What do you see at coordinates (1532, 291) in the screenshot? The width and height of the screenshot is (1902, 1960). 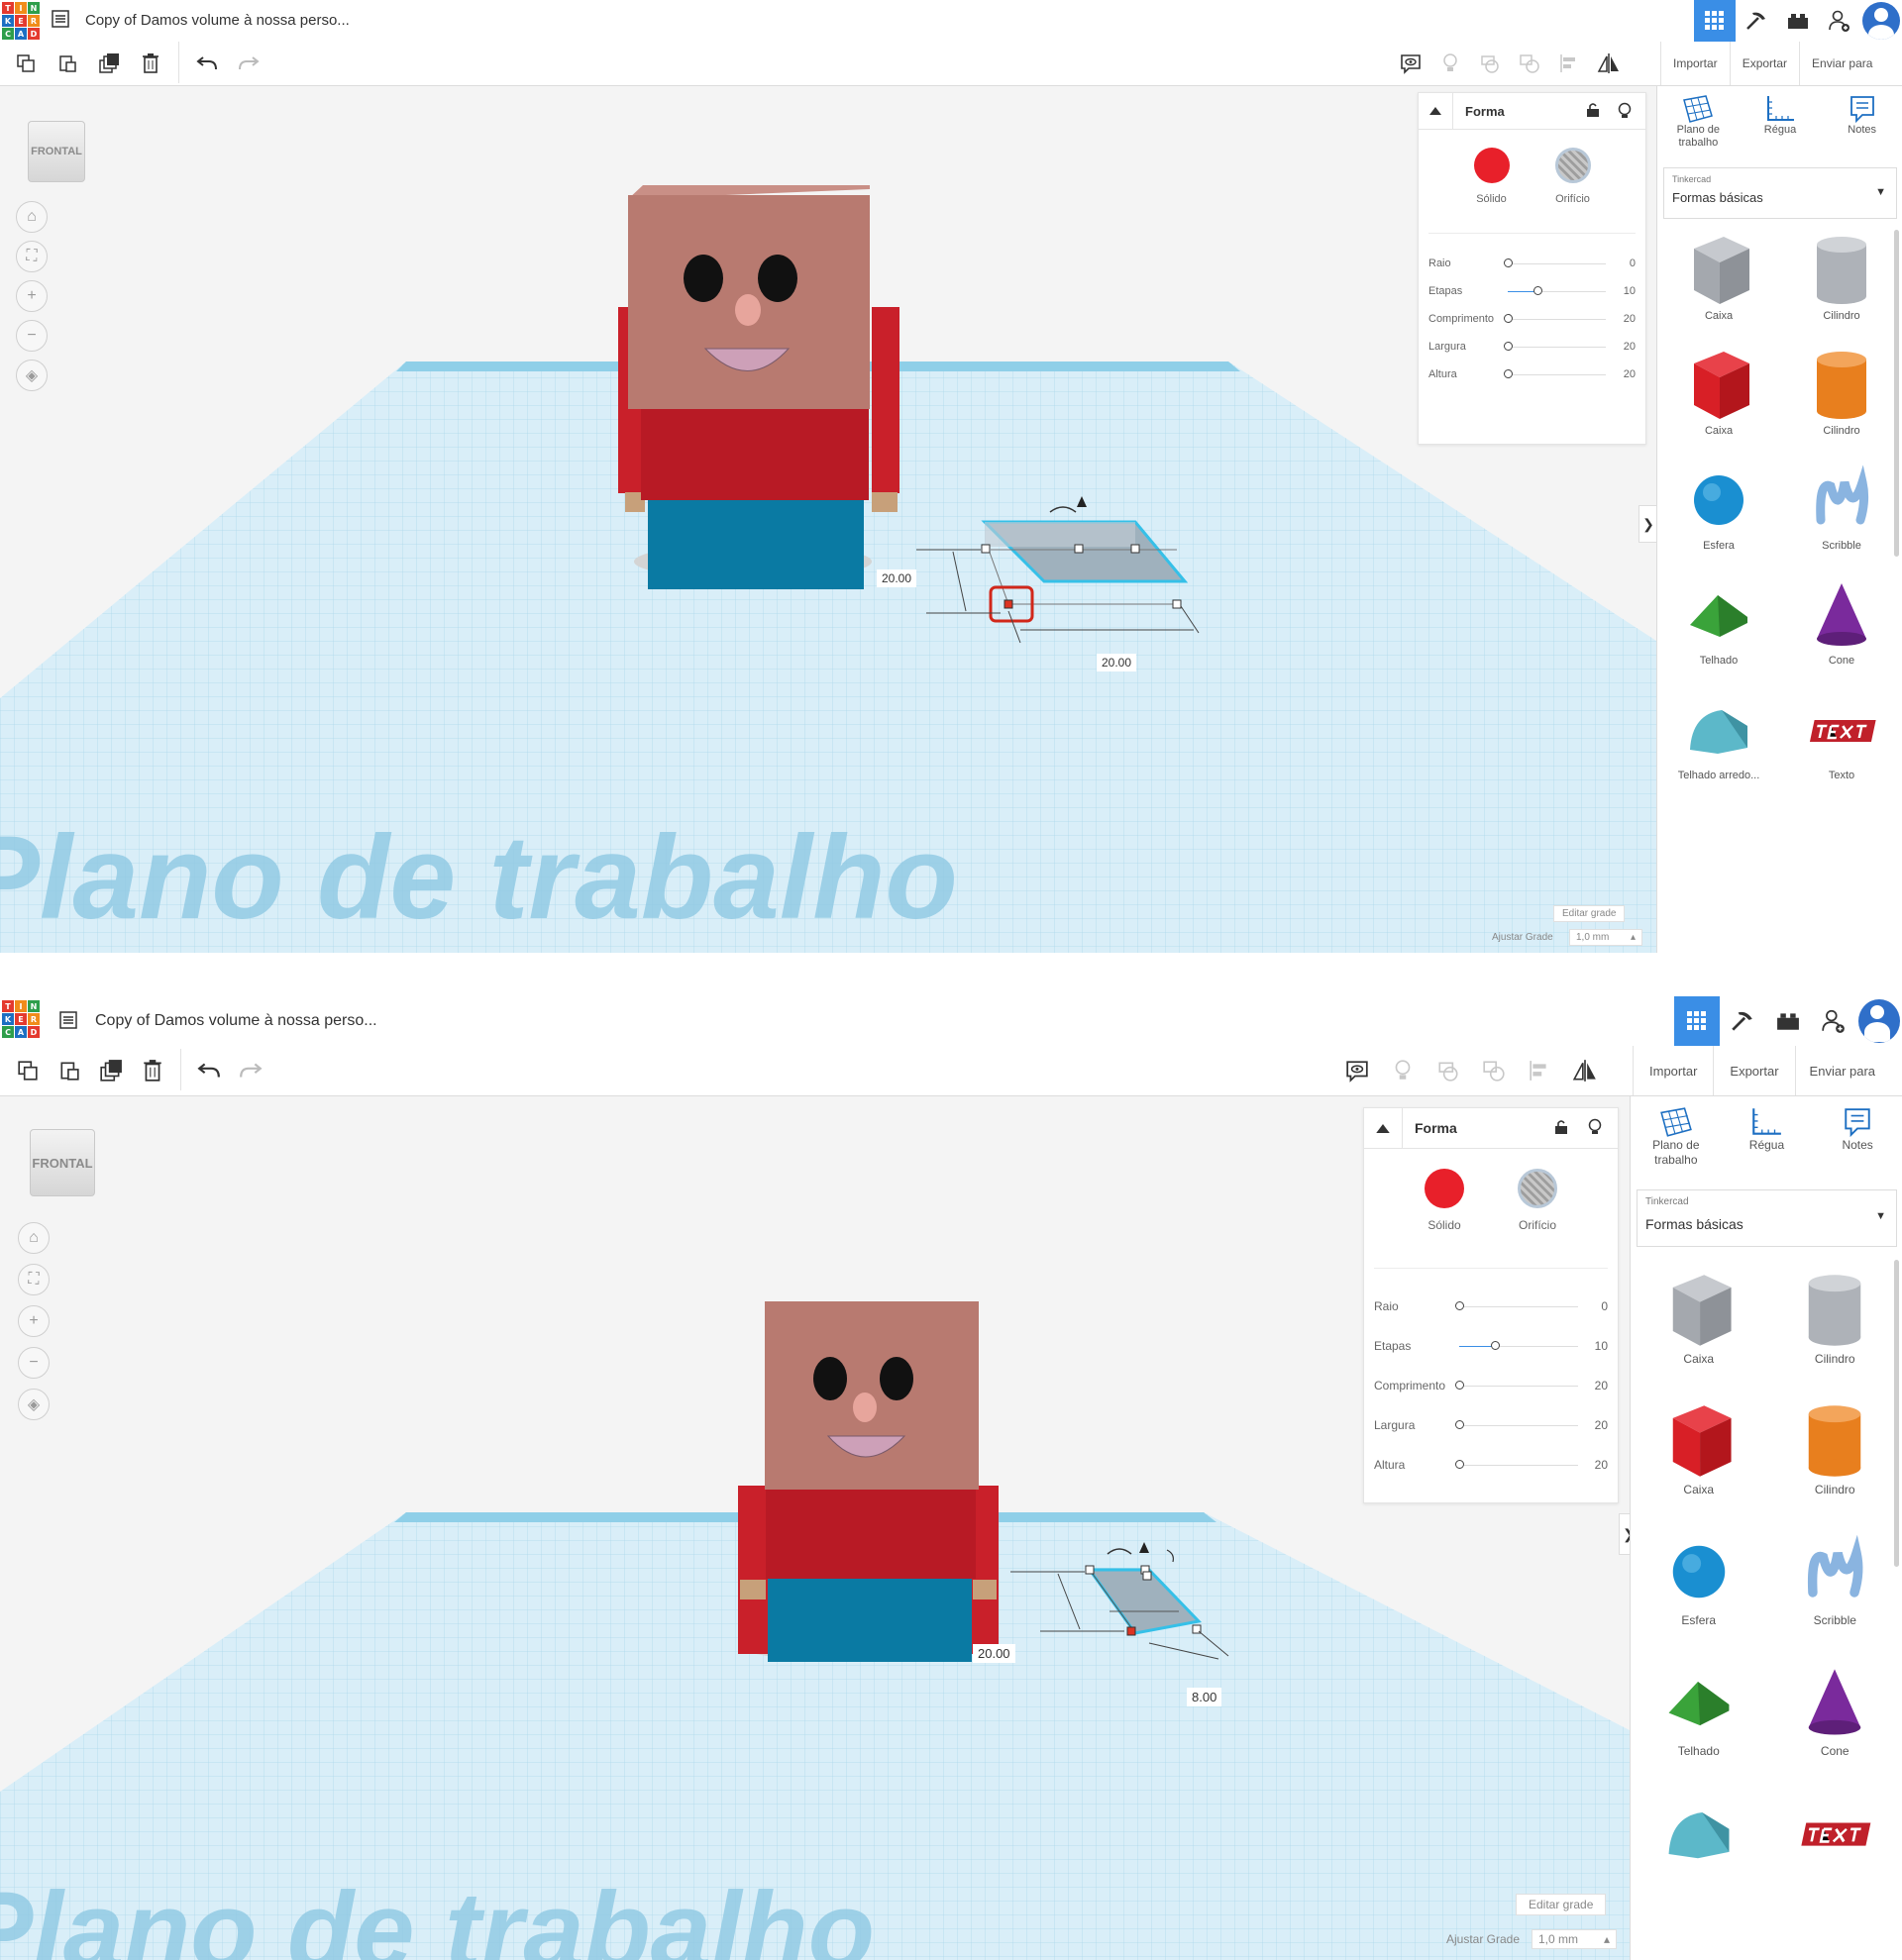 I see `param-row: Etapas 10` at bounding box center [1532, 291].